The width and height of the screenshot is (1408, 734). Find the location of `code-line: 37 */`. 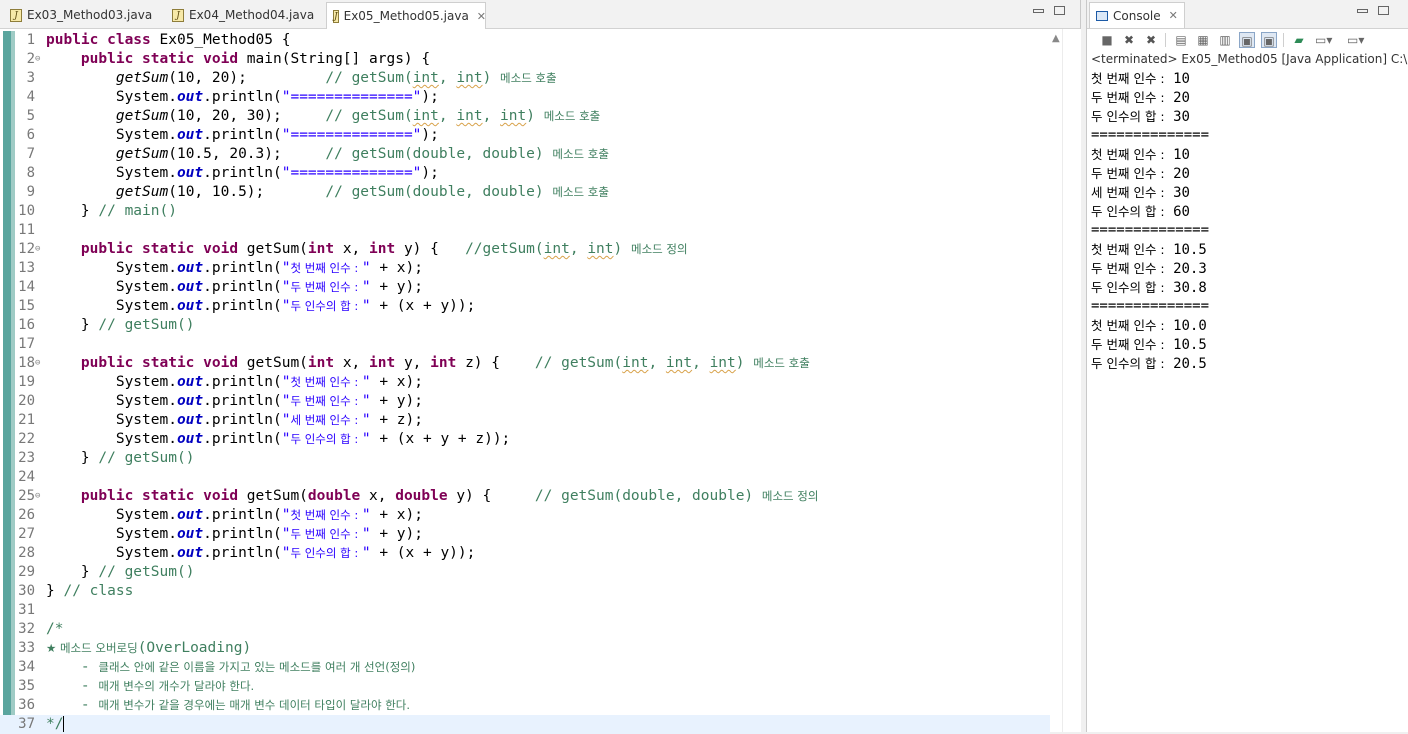

code-line: 37 */ is located at coordinates (525, 724).